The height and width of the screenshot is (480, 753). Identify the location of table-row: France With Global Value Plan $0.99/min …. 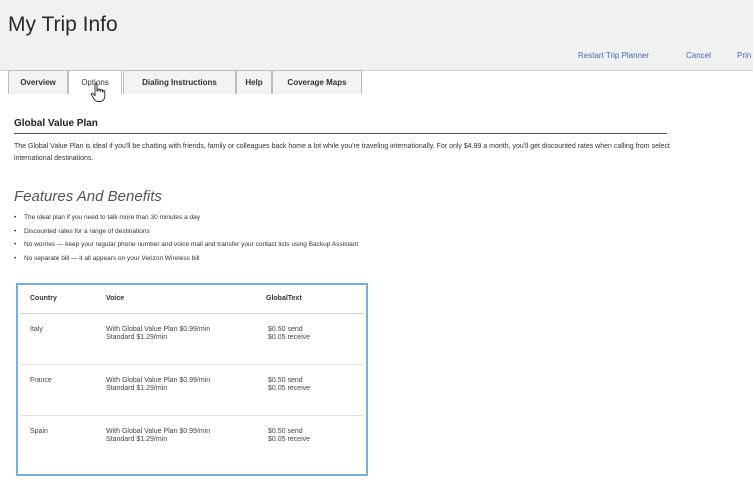
(192, 390).